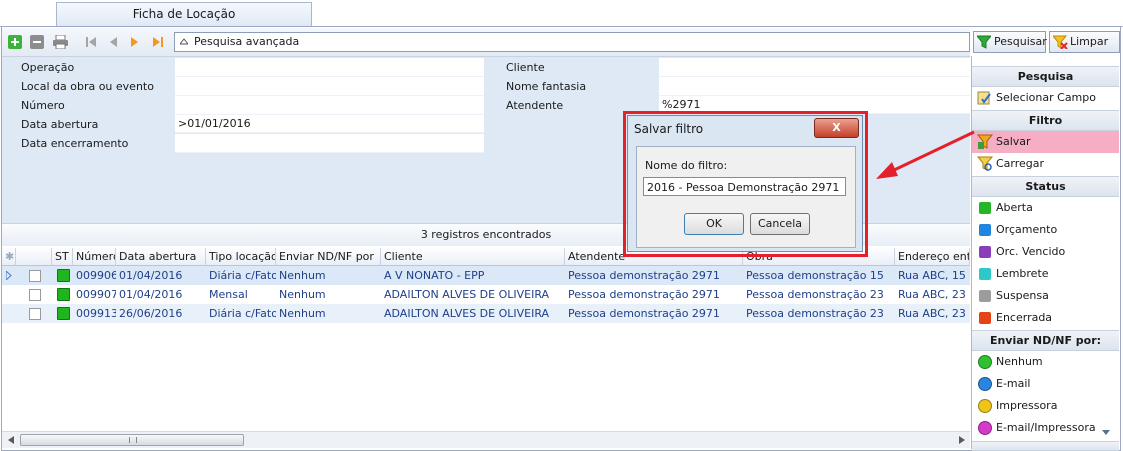 The height and width of the screenshot is (451, 1123). I want to click on status-item-encerrada: Encerrada, so click(1045, 318).